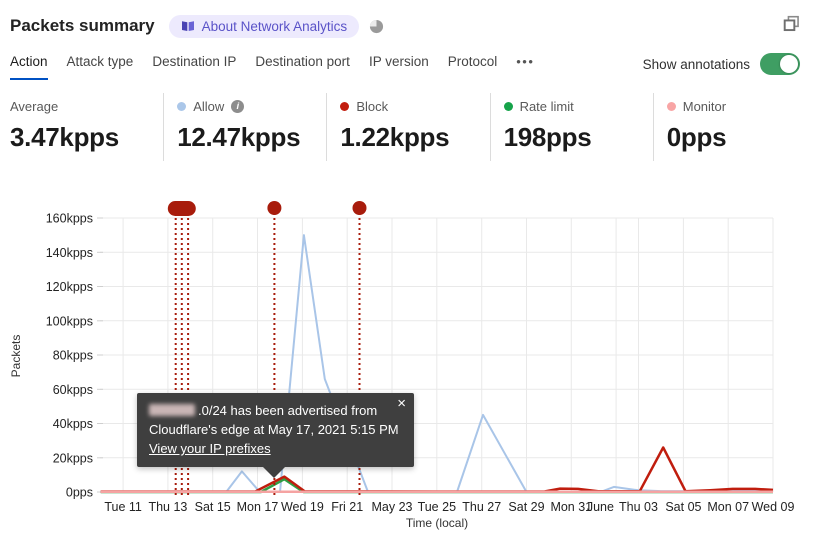 The height and width of the screenshot is (545, 816). I want to click on stat-value: 0pps, so click(696, 137).